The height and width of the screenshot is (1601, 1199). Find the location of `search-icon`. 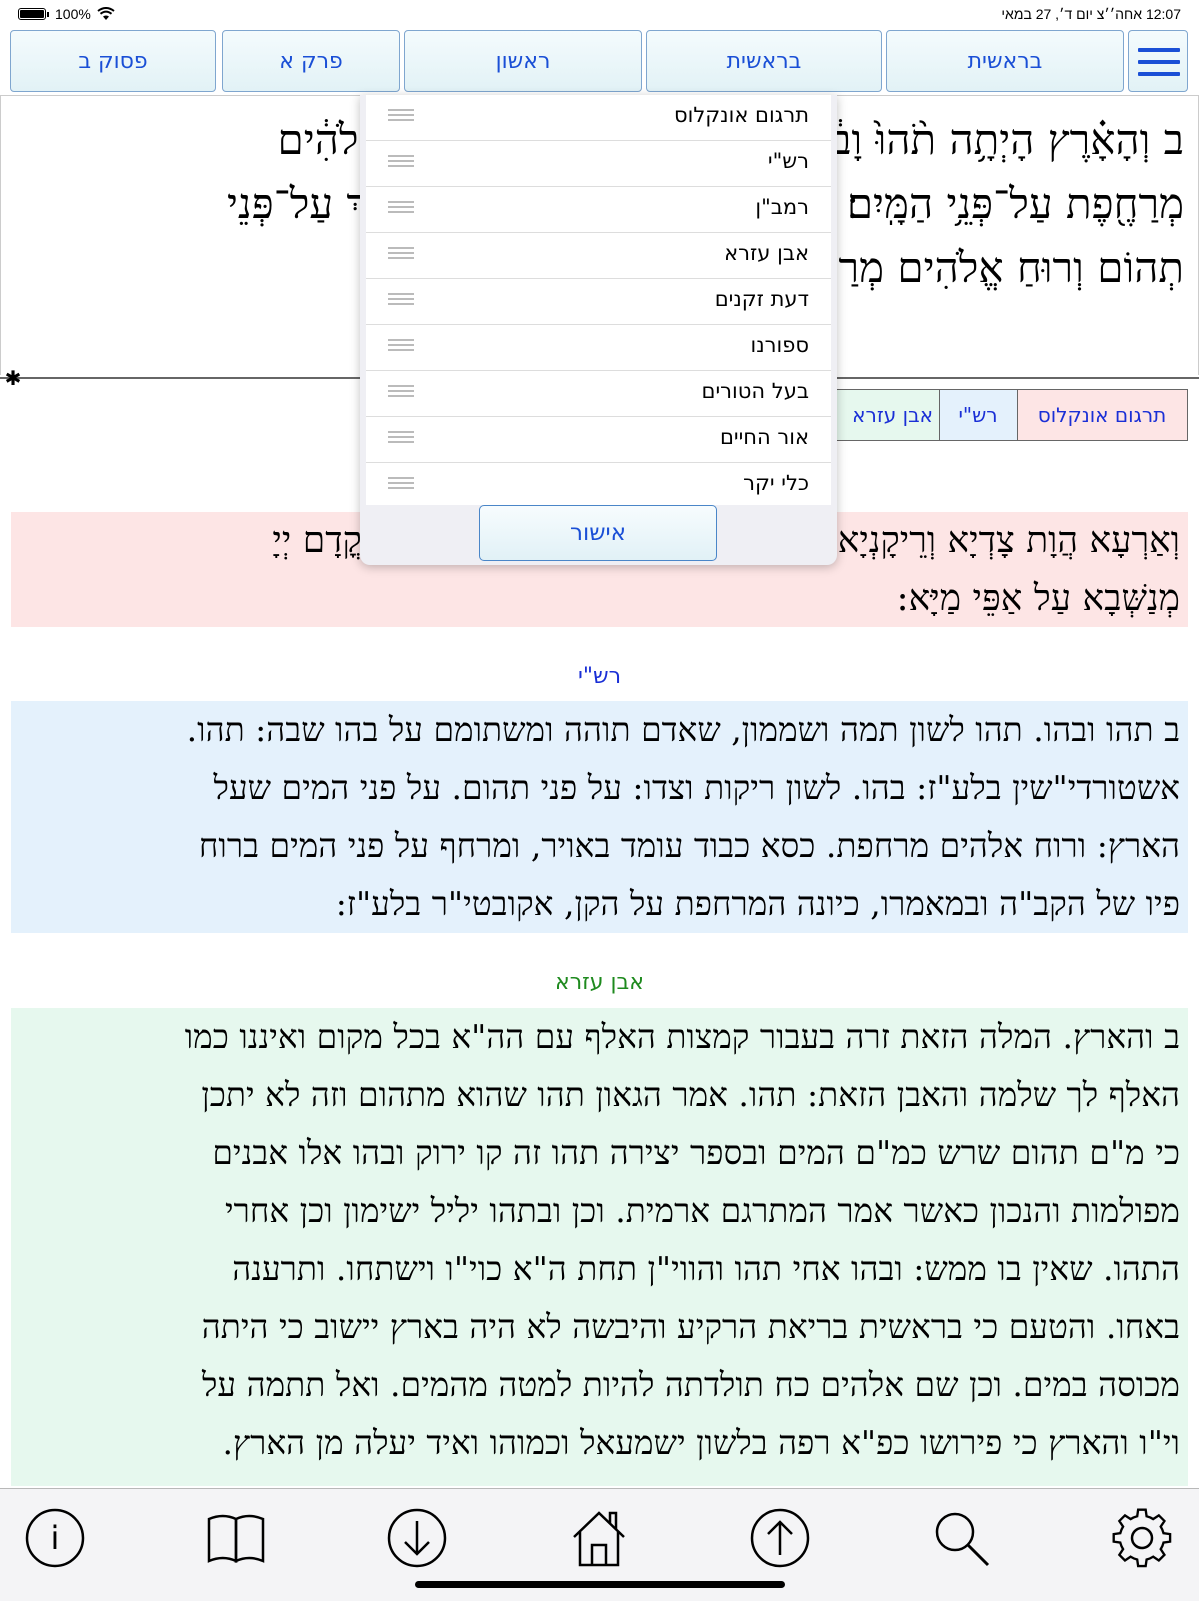

search-icon is located at coordinates (961, 1538).